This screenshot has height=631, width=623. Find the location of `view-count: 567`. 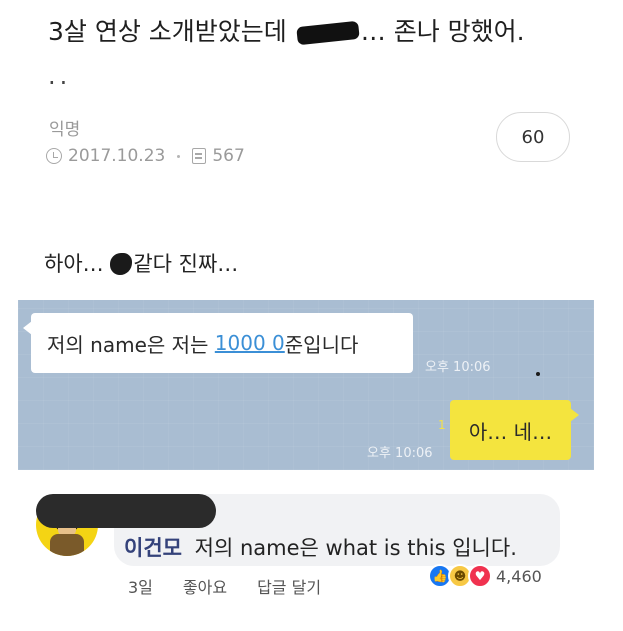

view-count: 567 is located at coordinates (228, 156).